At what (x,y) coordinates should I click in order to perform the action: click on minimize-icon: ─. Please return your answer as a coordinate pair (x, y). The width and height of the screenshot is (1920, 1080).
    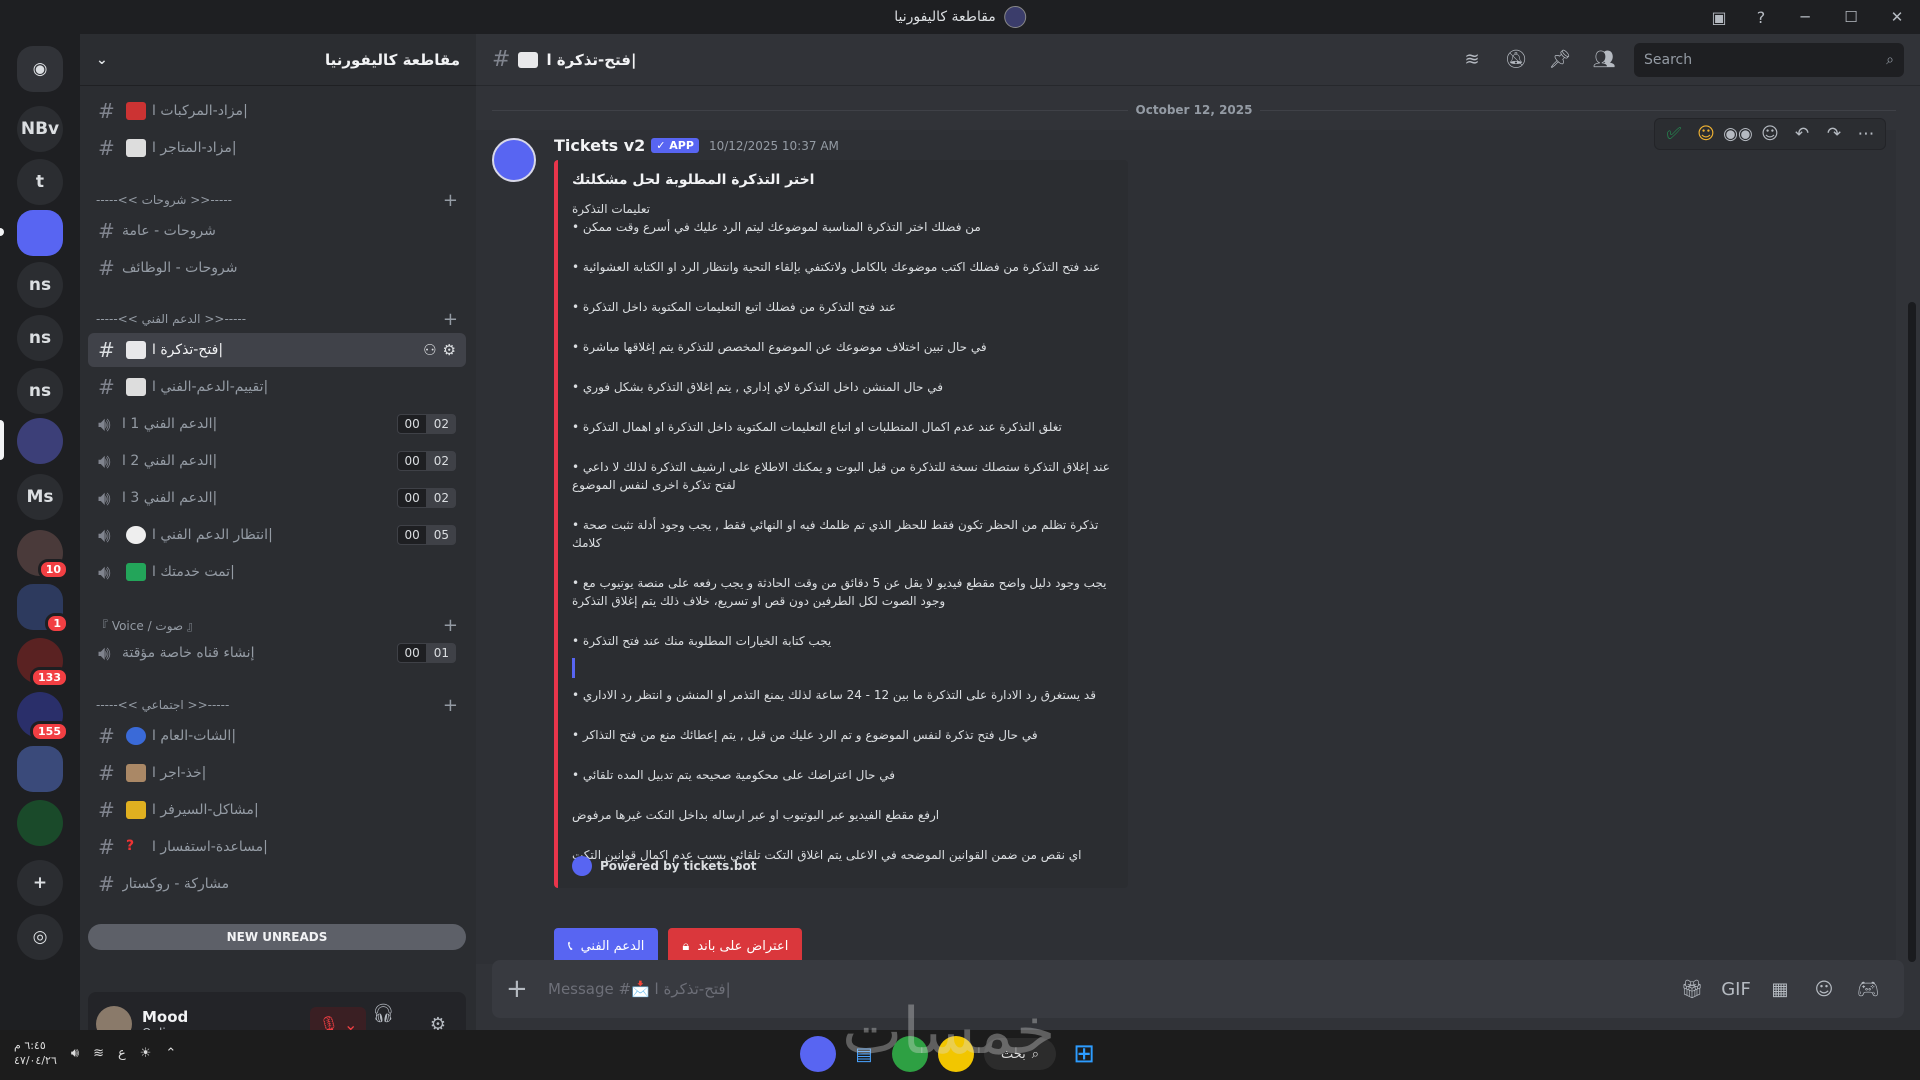
    Looking at the image, I should click on (1805, 17).